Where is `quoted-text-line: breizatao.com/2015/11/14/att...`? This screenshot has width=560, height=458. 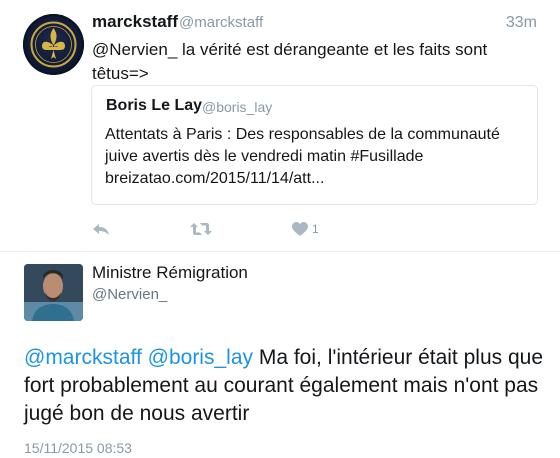 quoted-text-line: breizatao.com/2015/11/14/att... is located at coordinates (315, 179).